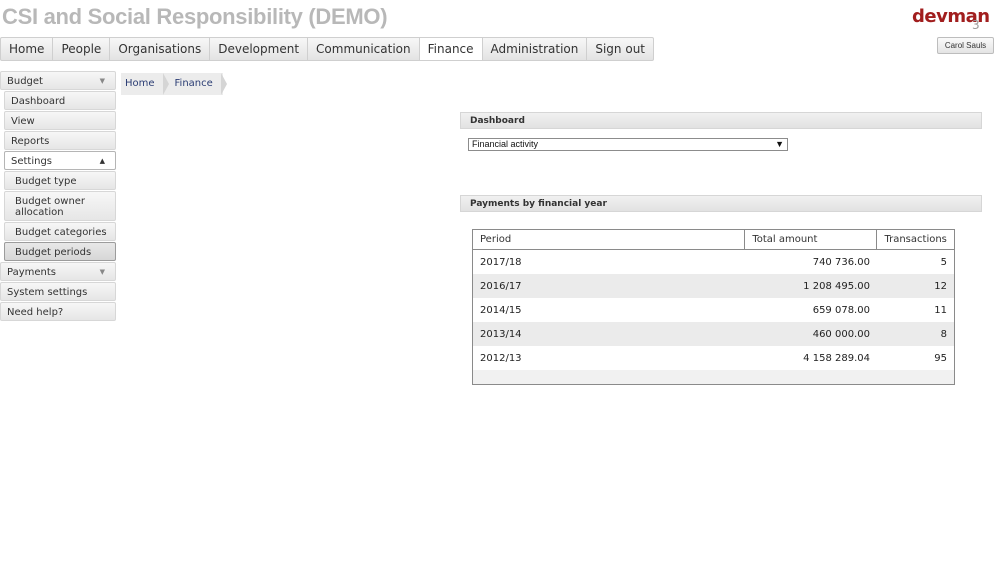 The width and height of the screenshot is (995, 588). What do you see at coordinates (195, 16) in the screenshot?
I see `app-title: CSI and Social Responsibility (DEMO)` at bounding box center [195, 16].